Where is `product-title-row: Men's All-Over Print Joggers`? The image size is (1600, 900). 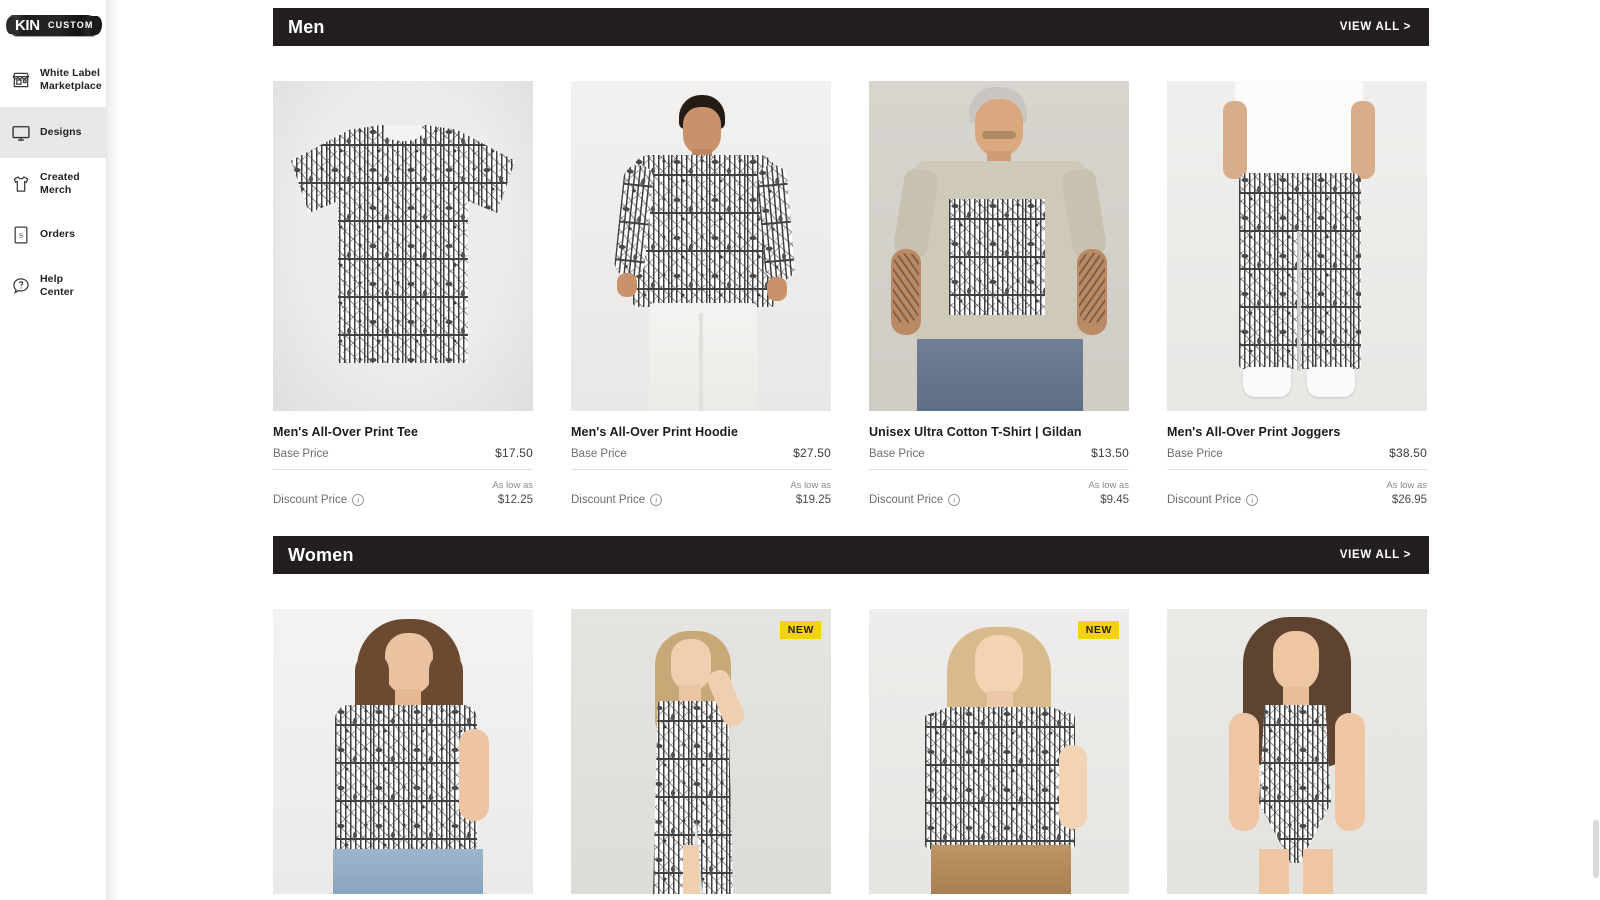
product-title-row: Men's All-Over Print Joggers is located at coordinates (1297, 432).